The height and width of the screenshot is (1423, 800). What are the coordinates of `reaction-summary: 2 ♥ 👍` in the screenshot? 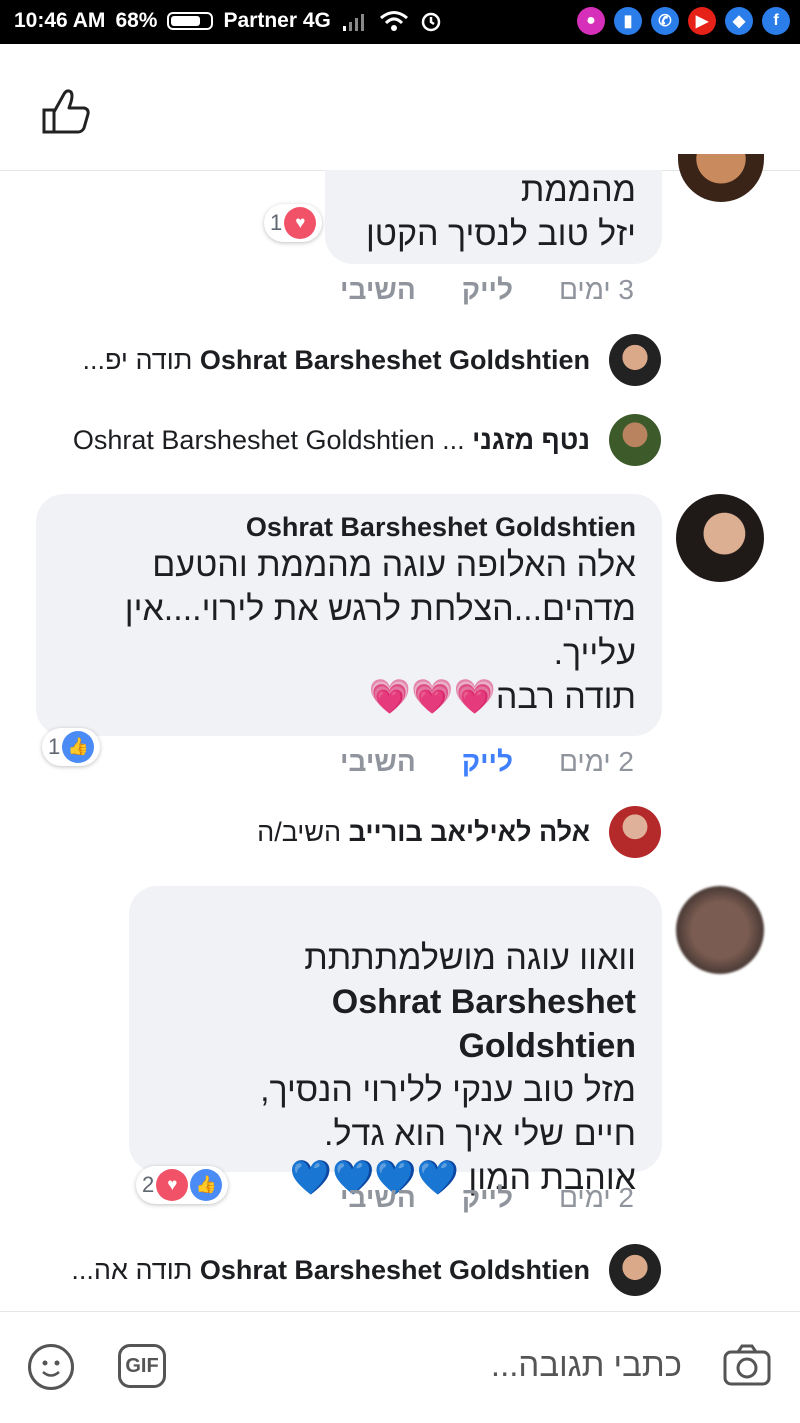 It's located at (182, 1185).